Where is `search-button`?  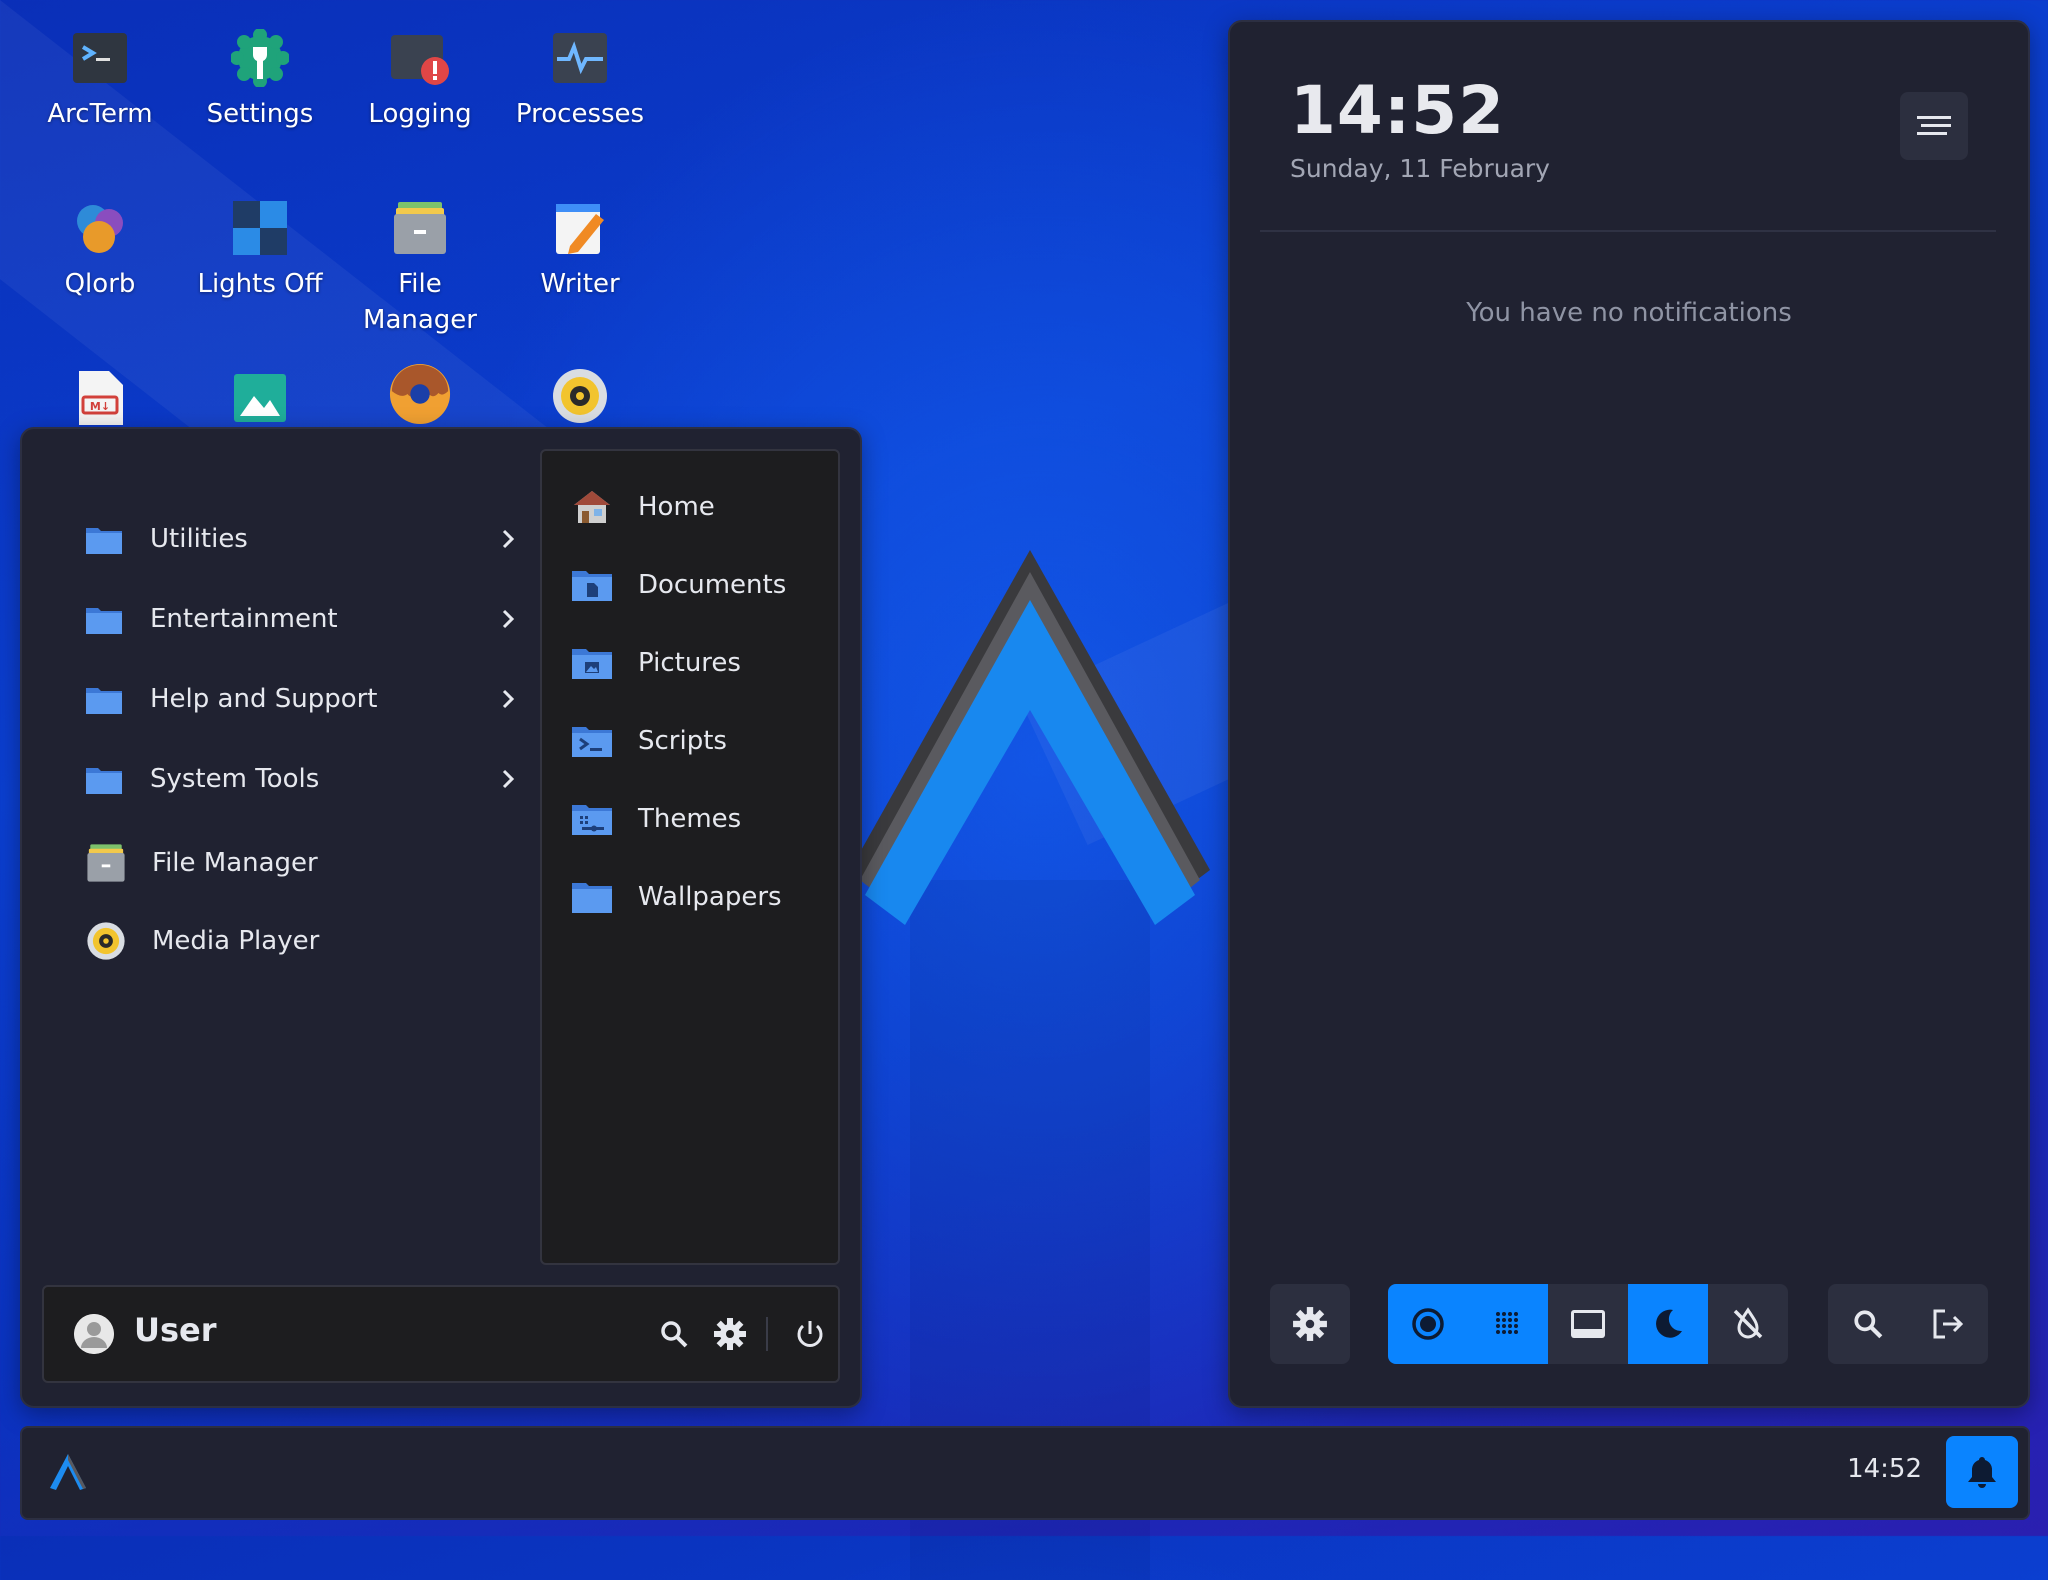 search-button is located at coordinates (1868, 1324).